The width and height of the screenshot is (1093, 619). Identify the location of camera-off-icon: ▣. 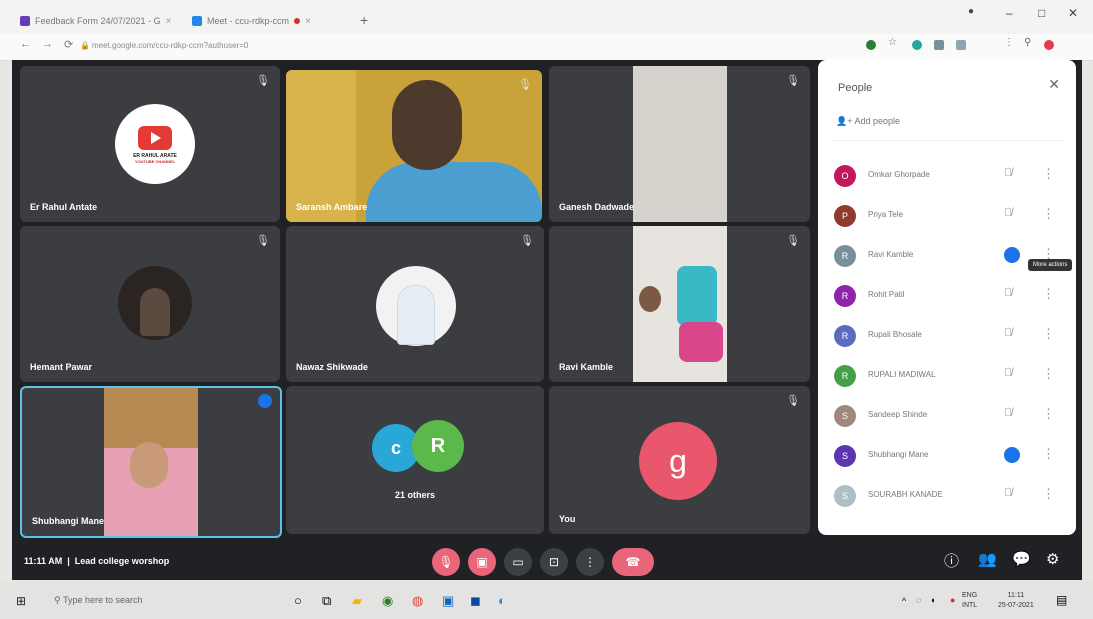
(482, 562).